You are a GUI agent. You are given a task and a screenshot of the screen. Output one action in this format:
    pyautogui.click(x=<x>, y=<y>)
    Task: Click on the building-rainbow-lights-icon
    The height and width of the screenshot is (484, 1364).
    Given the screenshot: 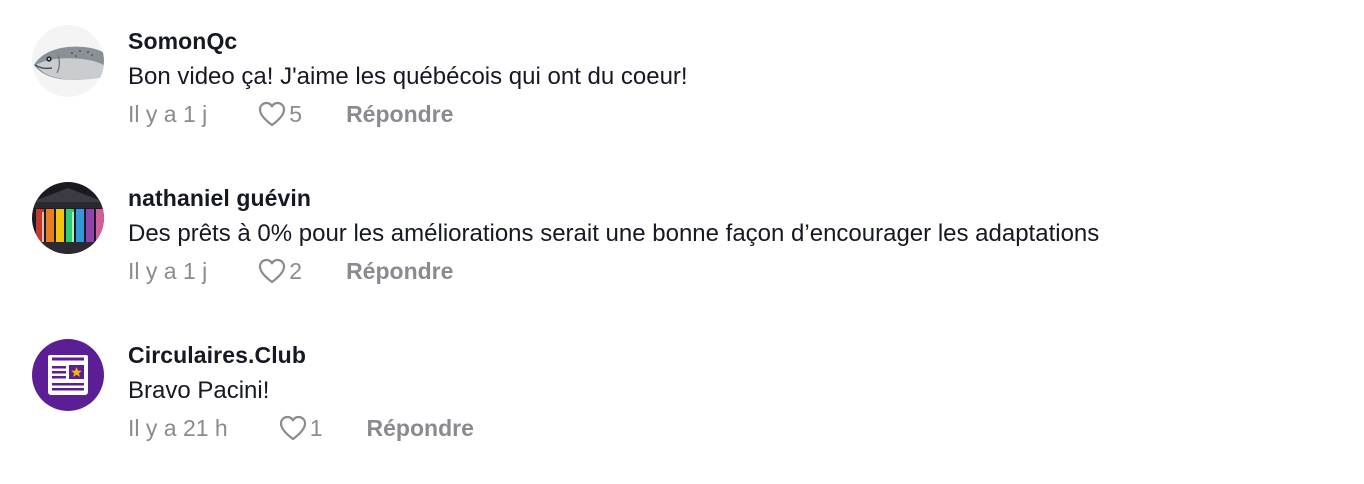 What is the action you would take?
    pyautogui.click(x=68, y=218)
    